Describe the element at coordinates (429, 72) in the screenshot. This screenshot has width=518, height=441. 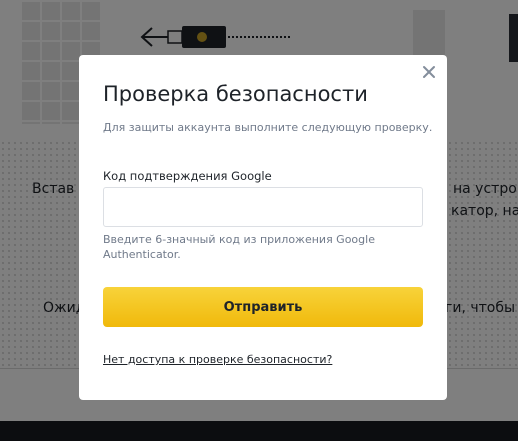
I see `close-icon` at that location.